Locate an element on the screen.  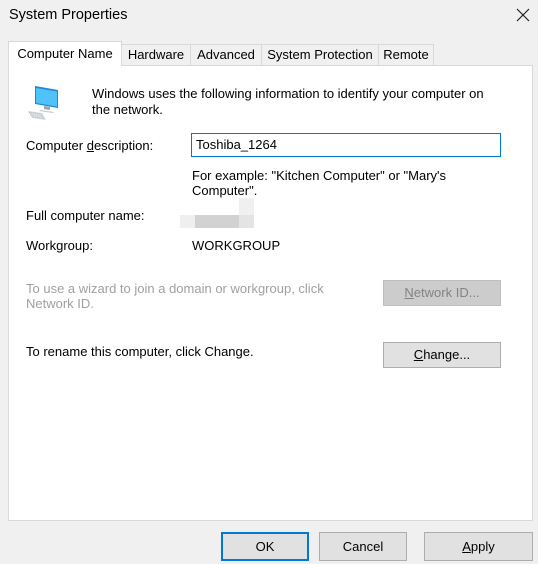
description-label: Computer description: is located at coordinates (90, 145).